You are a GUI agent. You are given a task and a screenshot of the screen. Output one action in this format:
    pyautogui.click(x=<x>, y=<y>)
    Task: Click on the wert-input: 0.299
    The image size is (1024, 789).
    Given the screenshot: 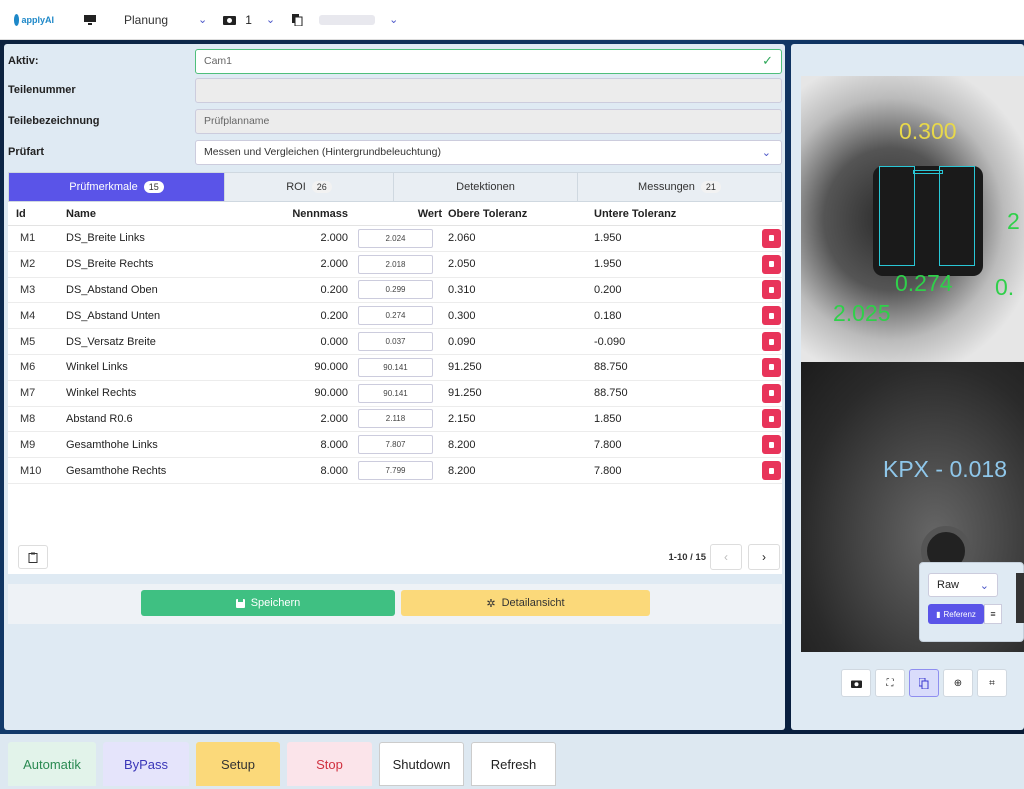 What is the action you would take?
    pyautogui.click(x=395, y=290)
    